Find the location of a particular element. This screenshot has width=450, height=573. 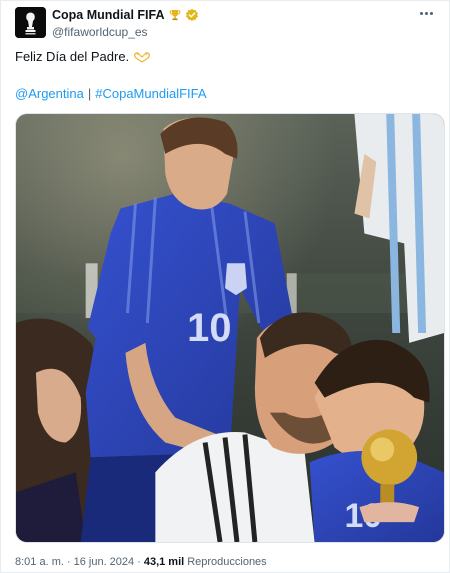

hashtag-link: #CopaMundialFIFA is located at coordinates (150, 93).